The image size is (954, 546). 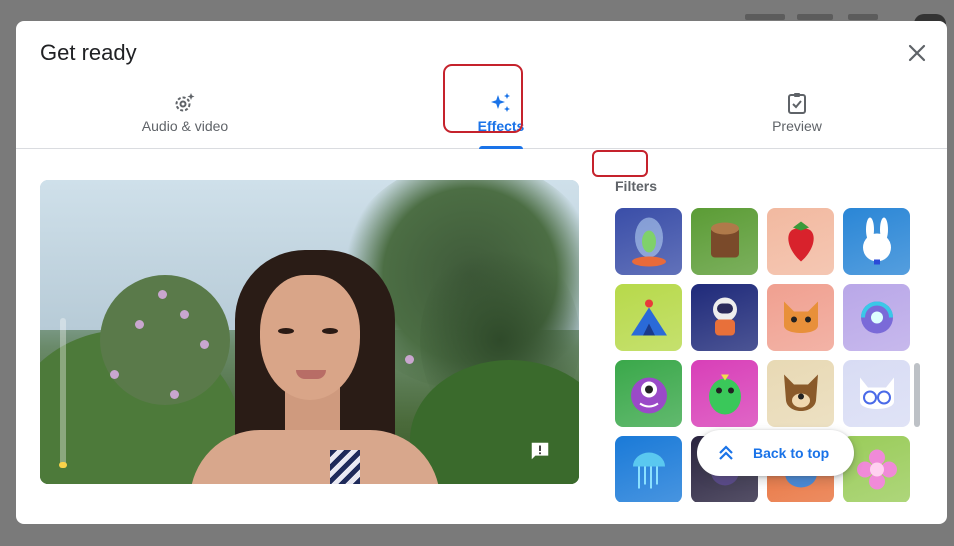 I want to click on filter-tile-tree-stump, so click(x=724, y=241).